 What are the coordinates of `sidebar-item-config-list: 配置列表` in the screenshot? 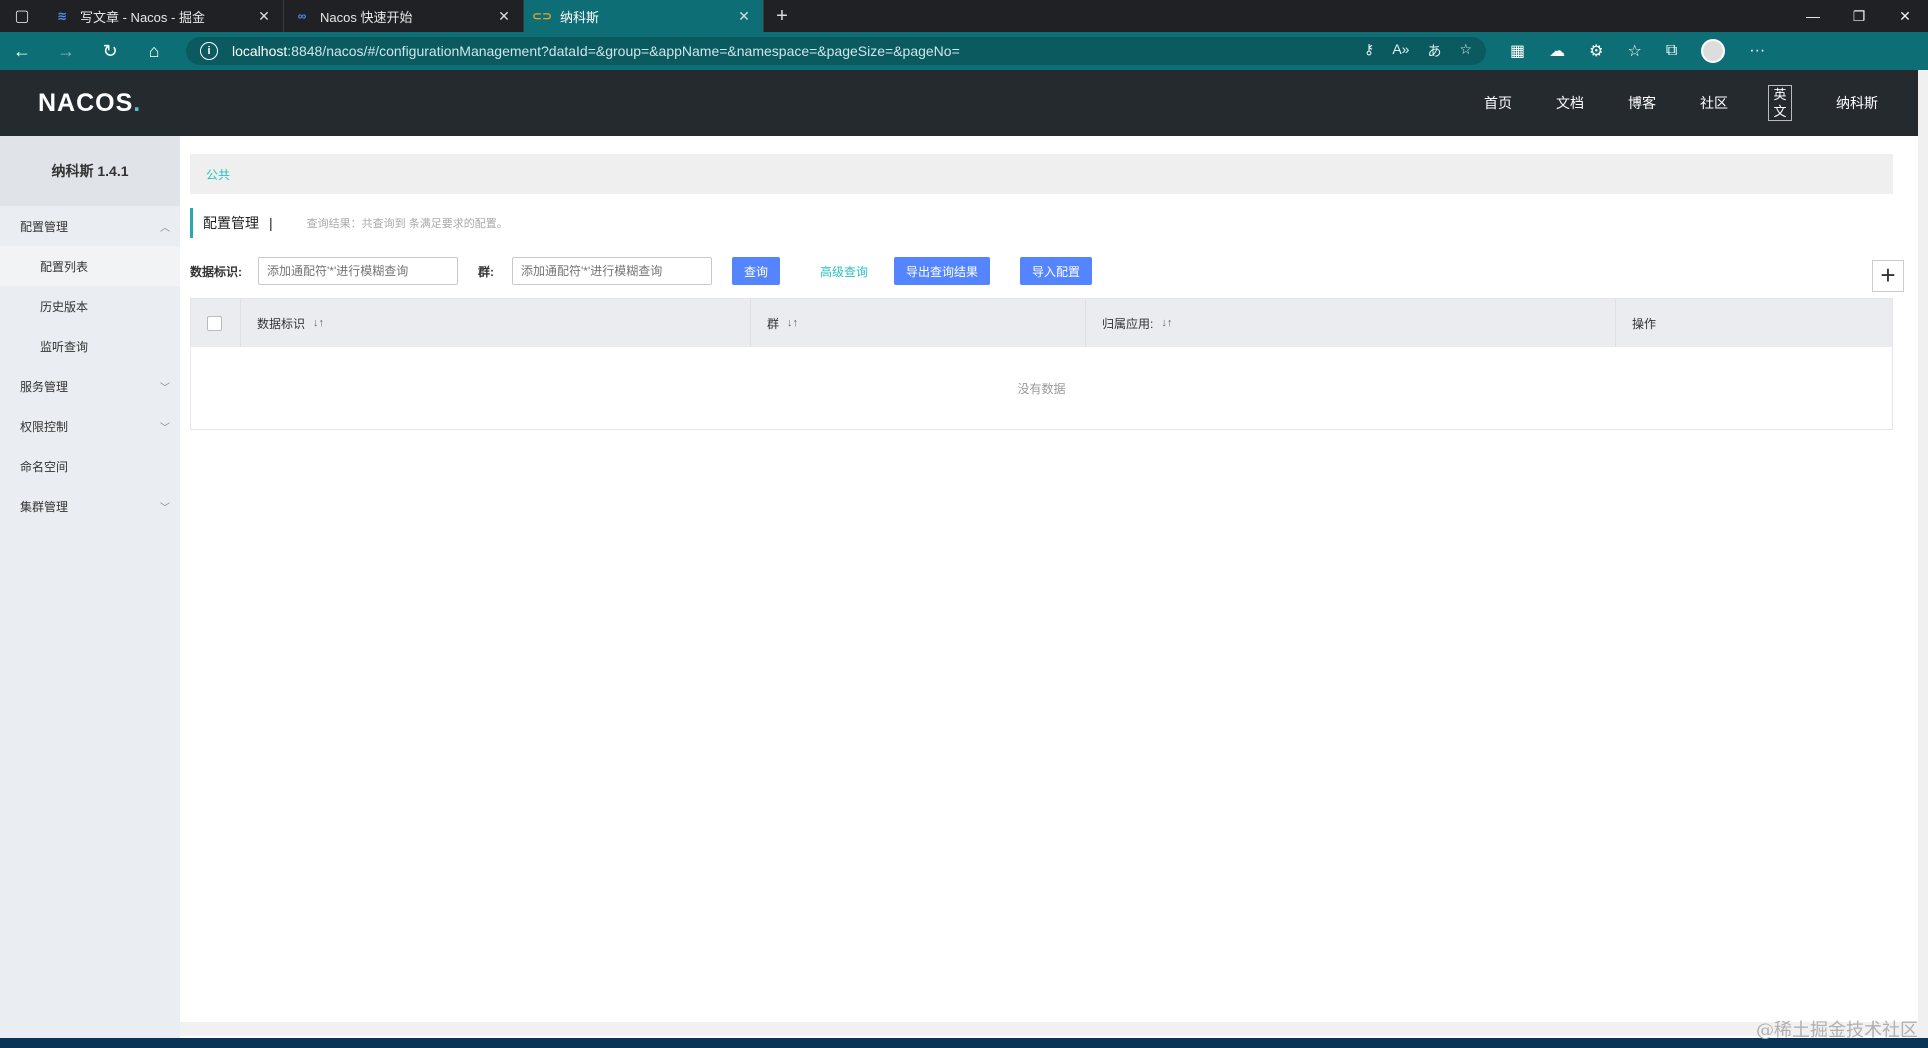 It's located at (90, 266).